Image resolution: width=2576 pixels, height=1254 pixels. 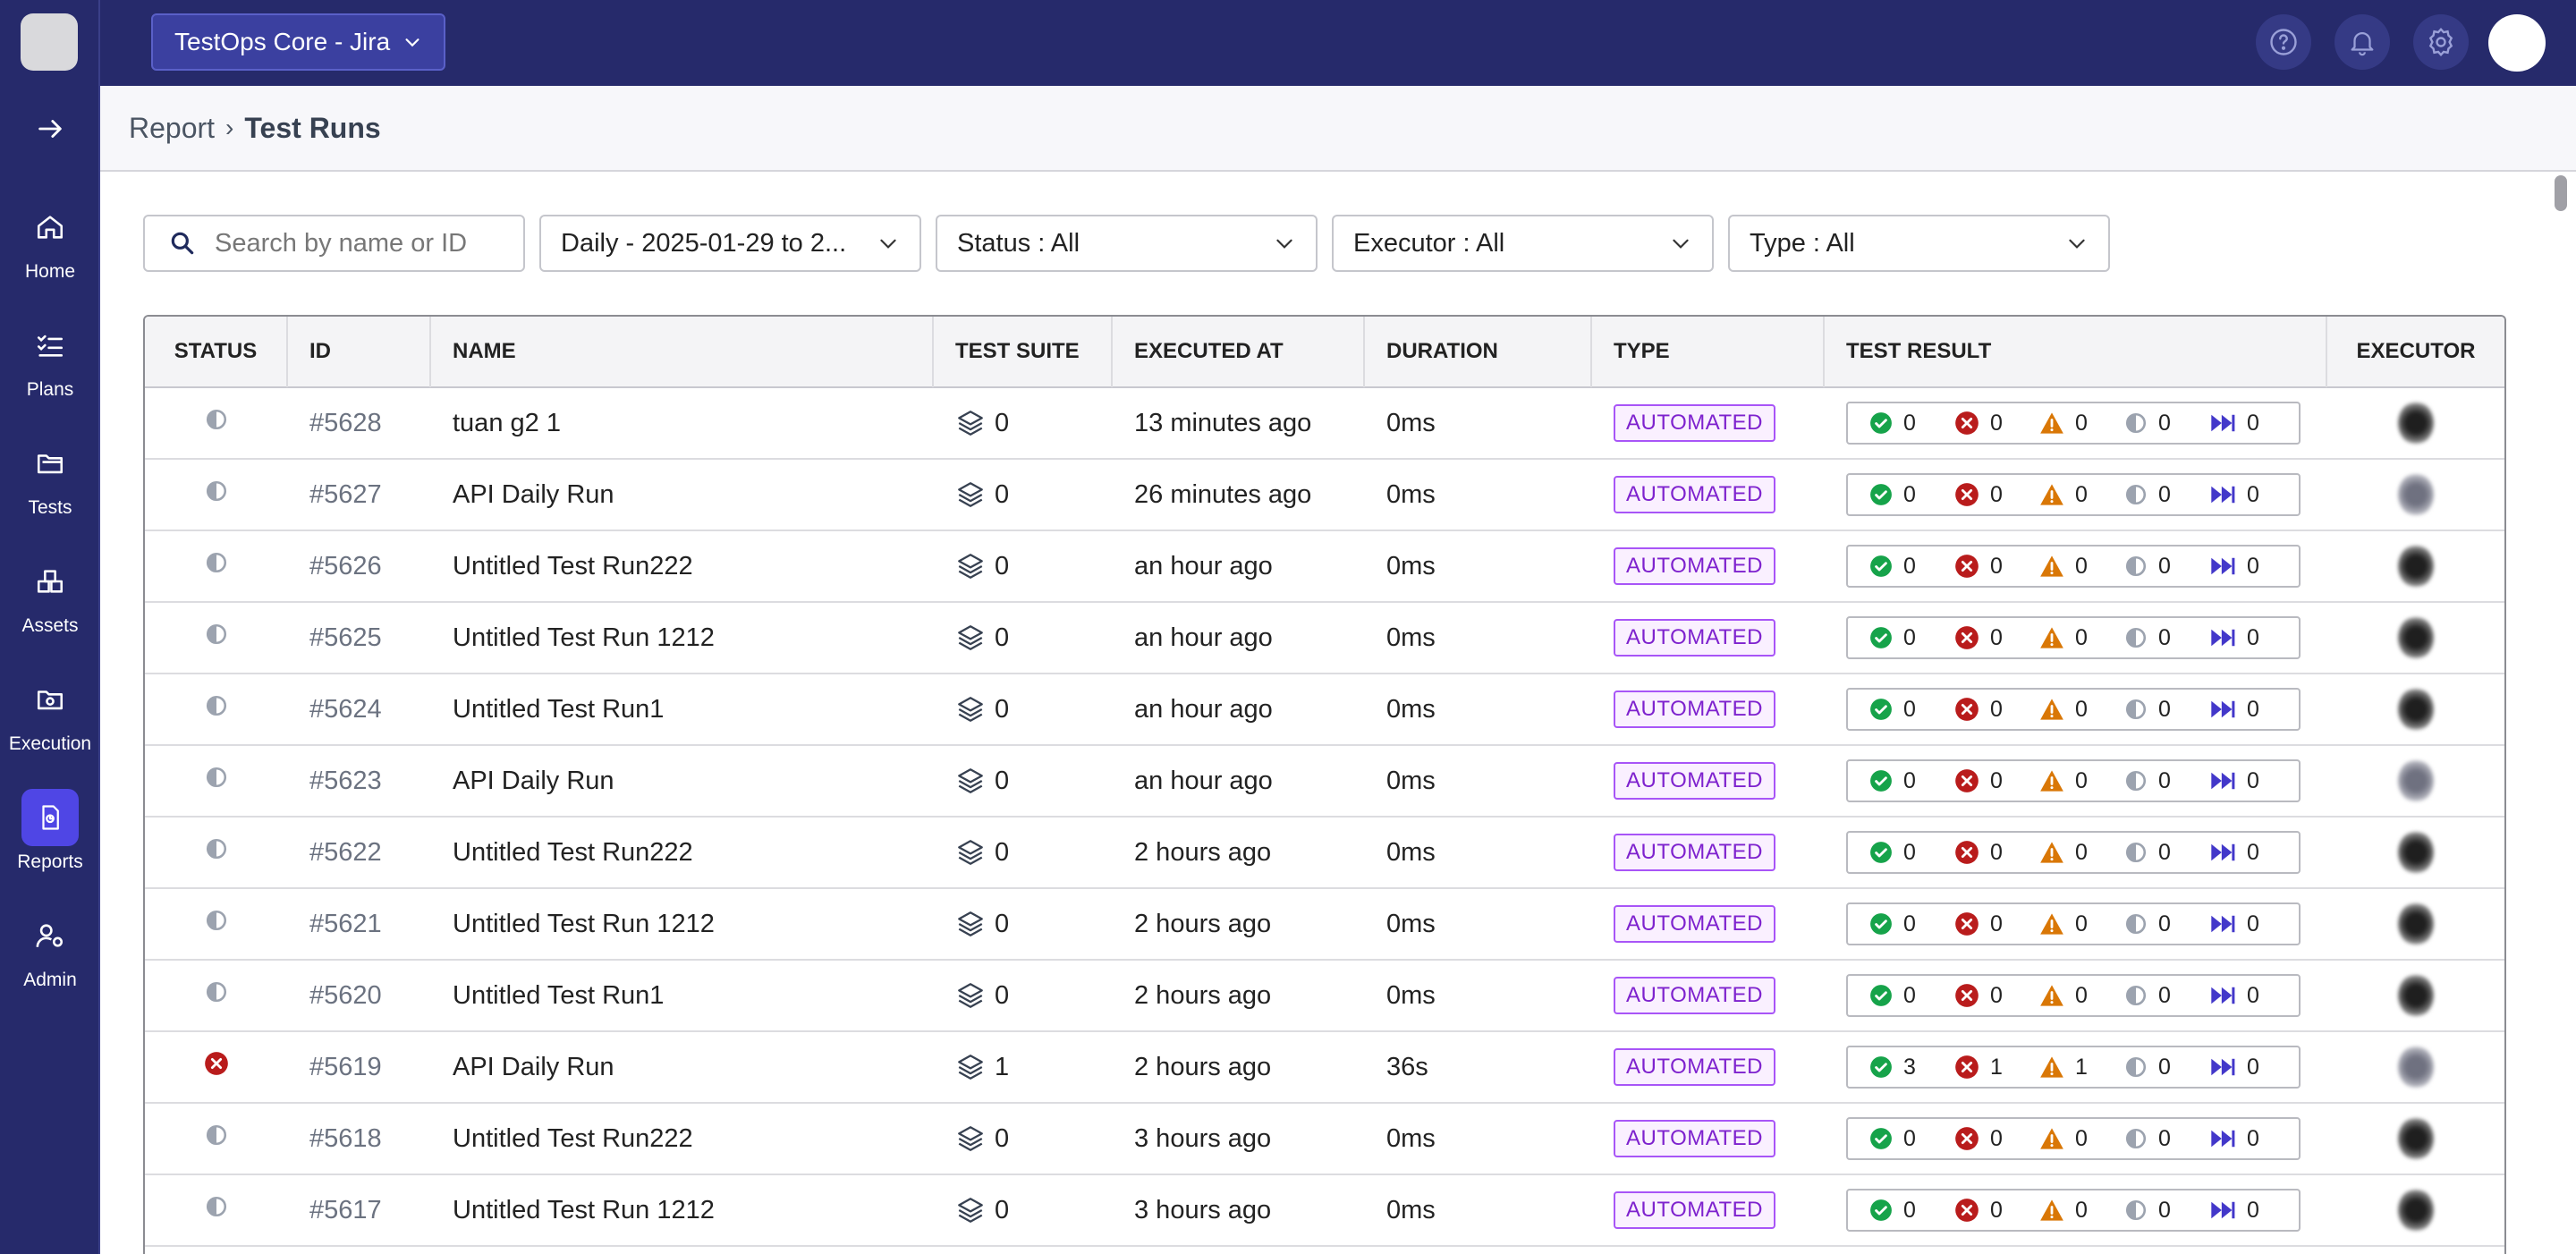 I want to click on search-box, so click(x=334, y=243).